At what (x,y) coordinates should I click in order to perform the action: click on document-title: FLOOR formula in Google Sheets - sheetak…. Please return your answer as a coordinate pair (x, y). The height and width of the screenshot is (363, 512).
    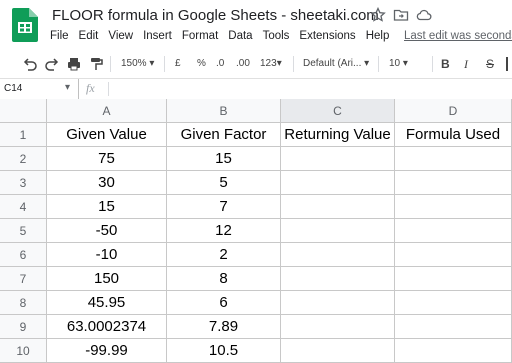
    Looking at the image, I should click on (215, 15).